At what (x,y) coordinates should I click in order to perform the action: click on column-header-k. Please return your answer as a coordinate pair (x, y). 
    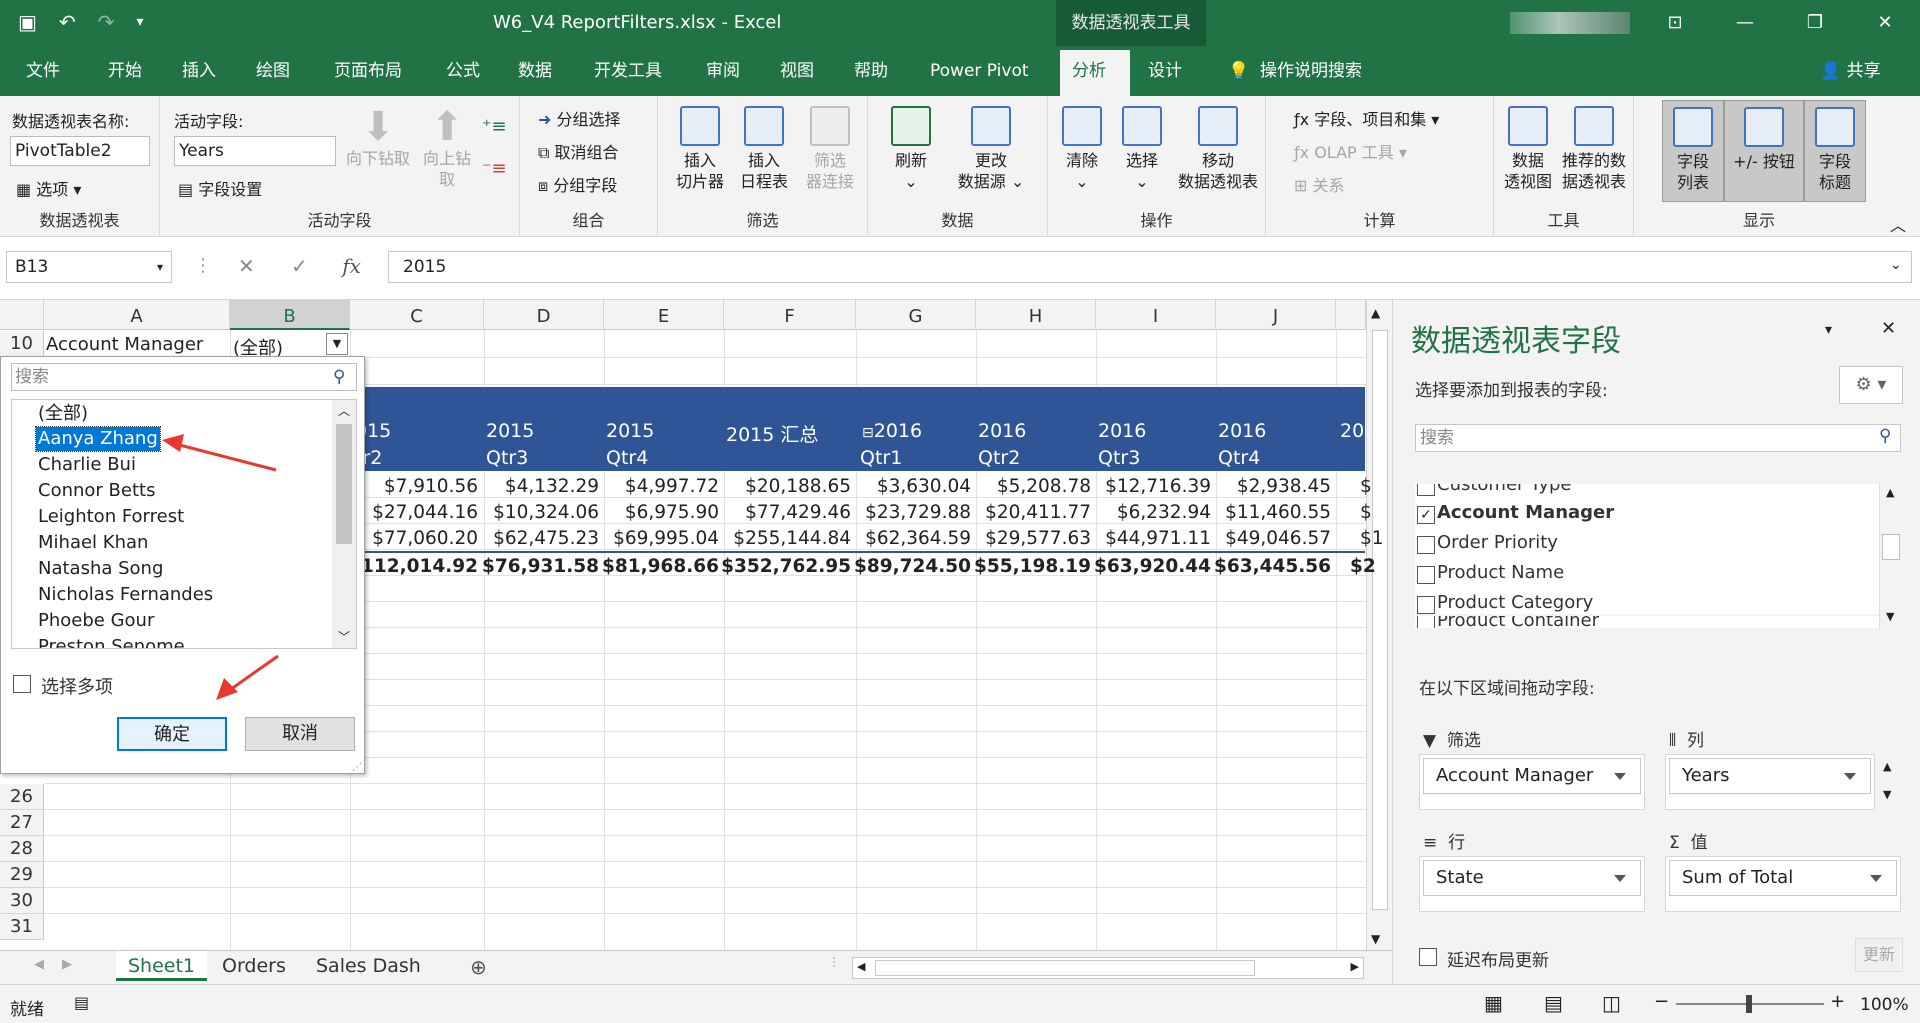
    Looking at the image, I should click on (1351, 315).